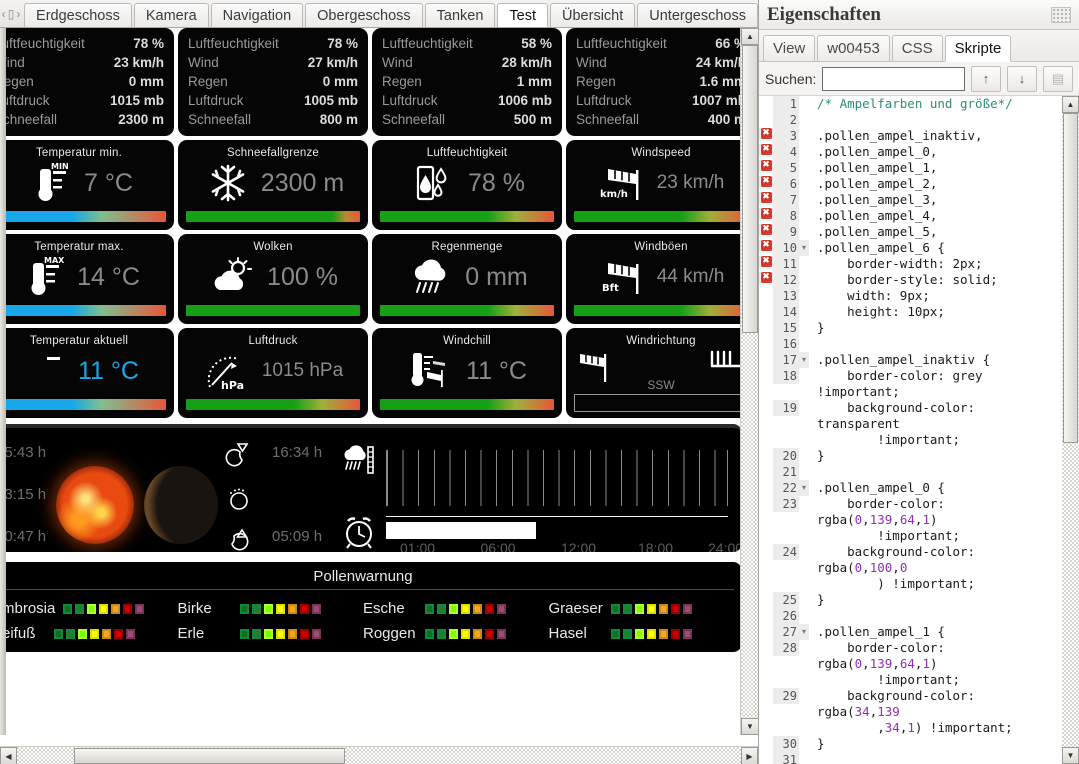  Describe the element at coordinates (1061, 14) in the screenshot. I see `panel-resize-grip` at that location.